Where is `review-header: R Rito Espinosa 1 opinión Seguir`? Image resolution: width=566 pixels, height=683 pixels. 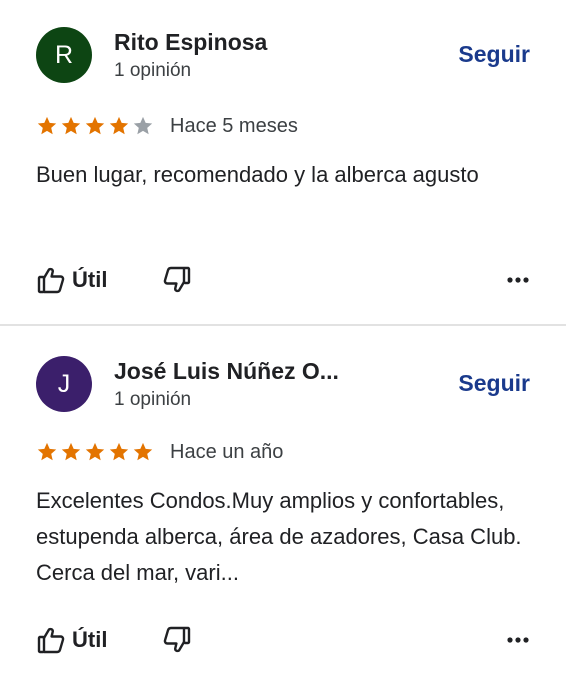
review-header: R Rito Espinosa 1 opinión Seguir is located at coordinates (283, 57).